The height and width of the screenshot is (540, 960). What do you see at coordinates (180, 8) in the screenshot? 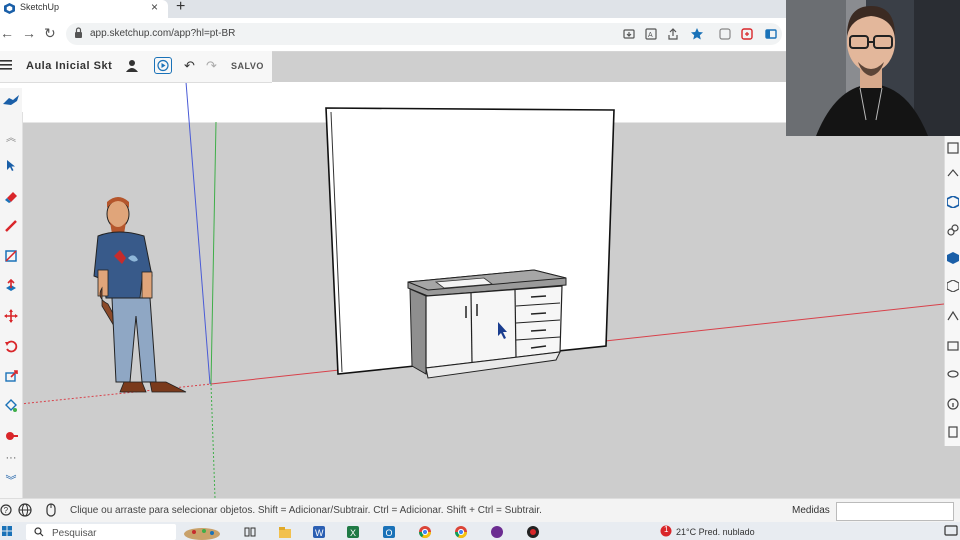
I see `new-tab-button: +` at bounding box center [180, 8].